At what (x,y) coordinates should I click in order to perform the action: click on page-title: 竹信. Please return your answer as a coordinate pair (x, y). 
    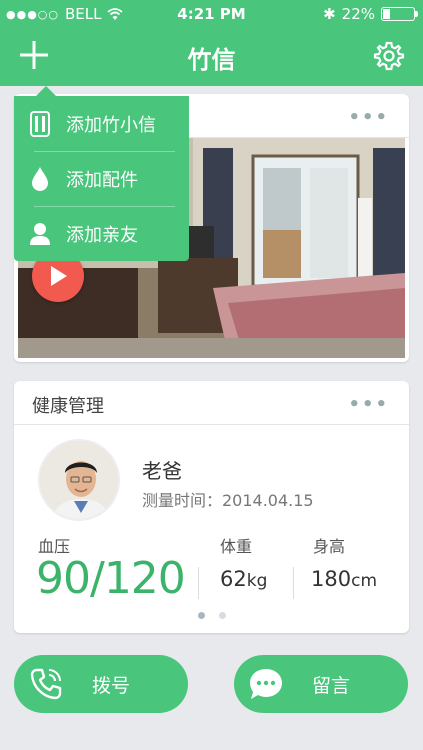
    Looking at the image, I should click on (211, 60).